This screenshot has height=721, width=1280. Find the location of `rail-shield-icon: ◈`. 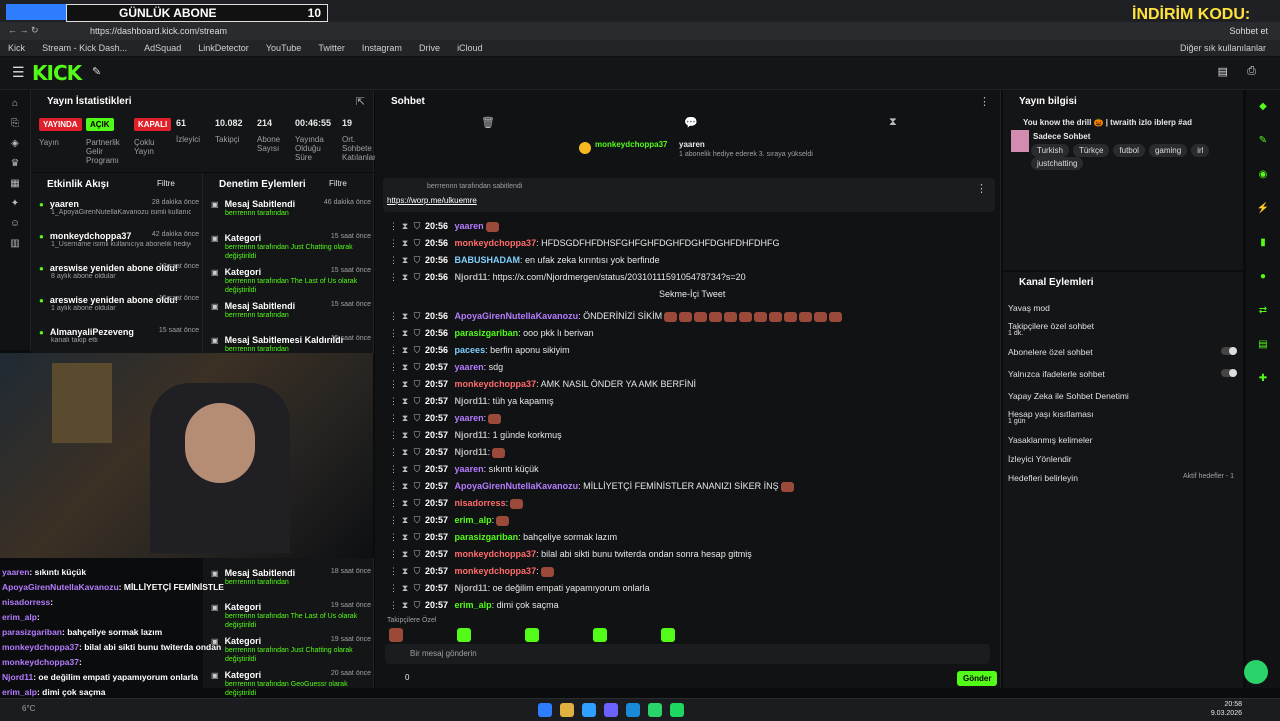

rail-shield-icon: ◈ is located at coordinates (15, 144).